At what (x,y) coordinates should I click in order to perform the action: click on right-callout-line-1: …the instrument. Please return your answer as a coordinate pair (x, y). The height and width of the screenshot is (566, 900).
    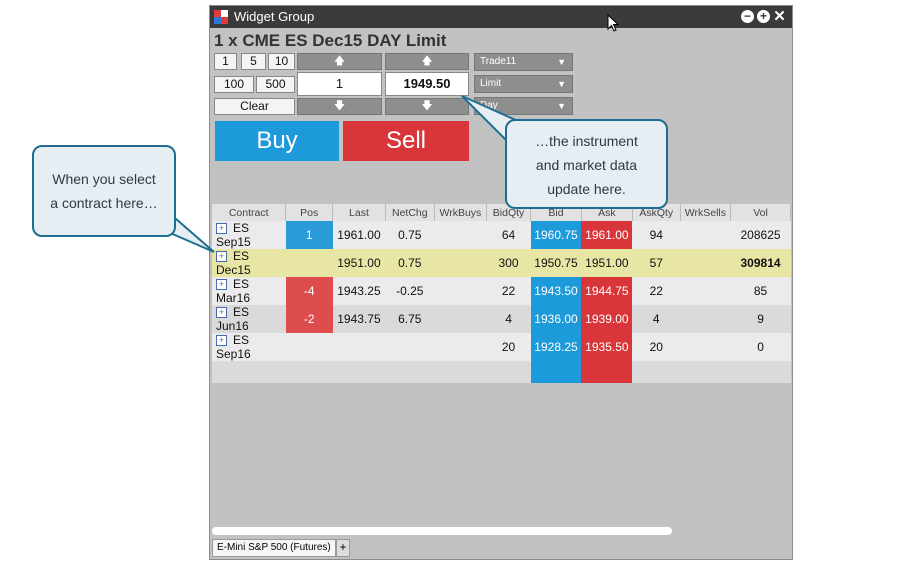
    Looking at the image, I should click on (586, 141).